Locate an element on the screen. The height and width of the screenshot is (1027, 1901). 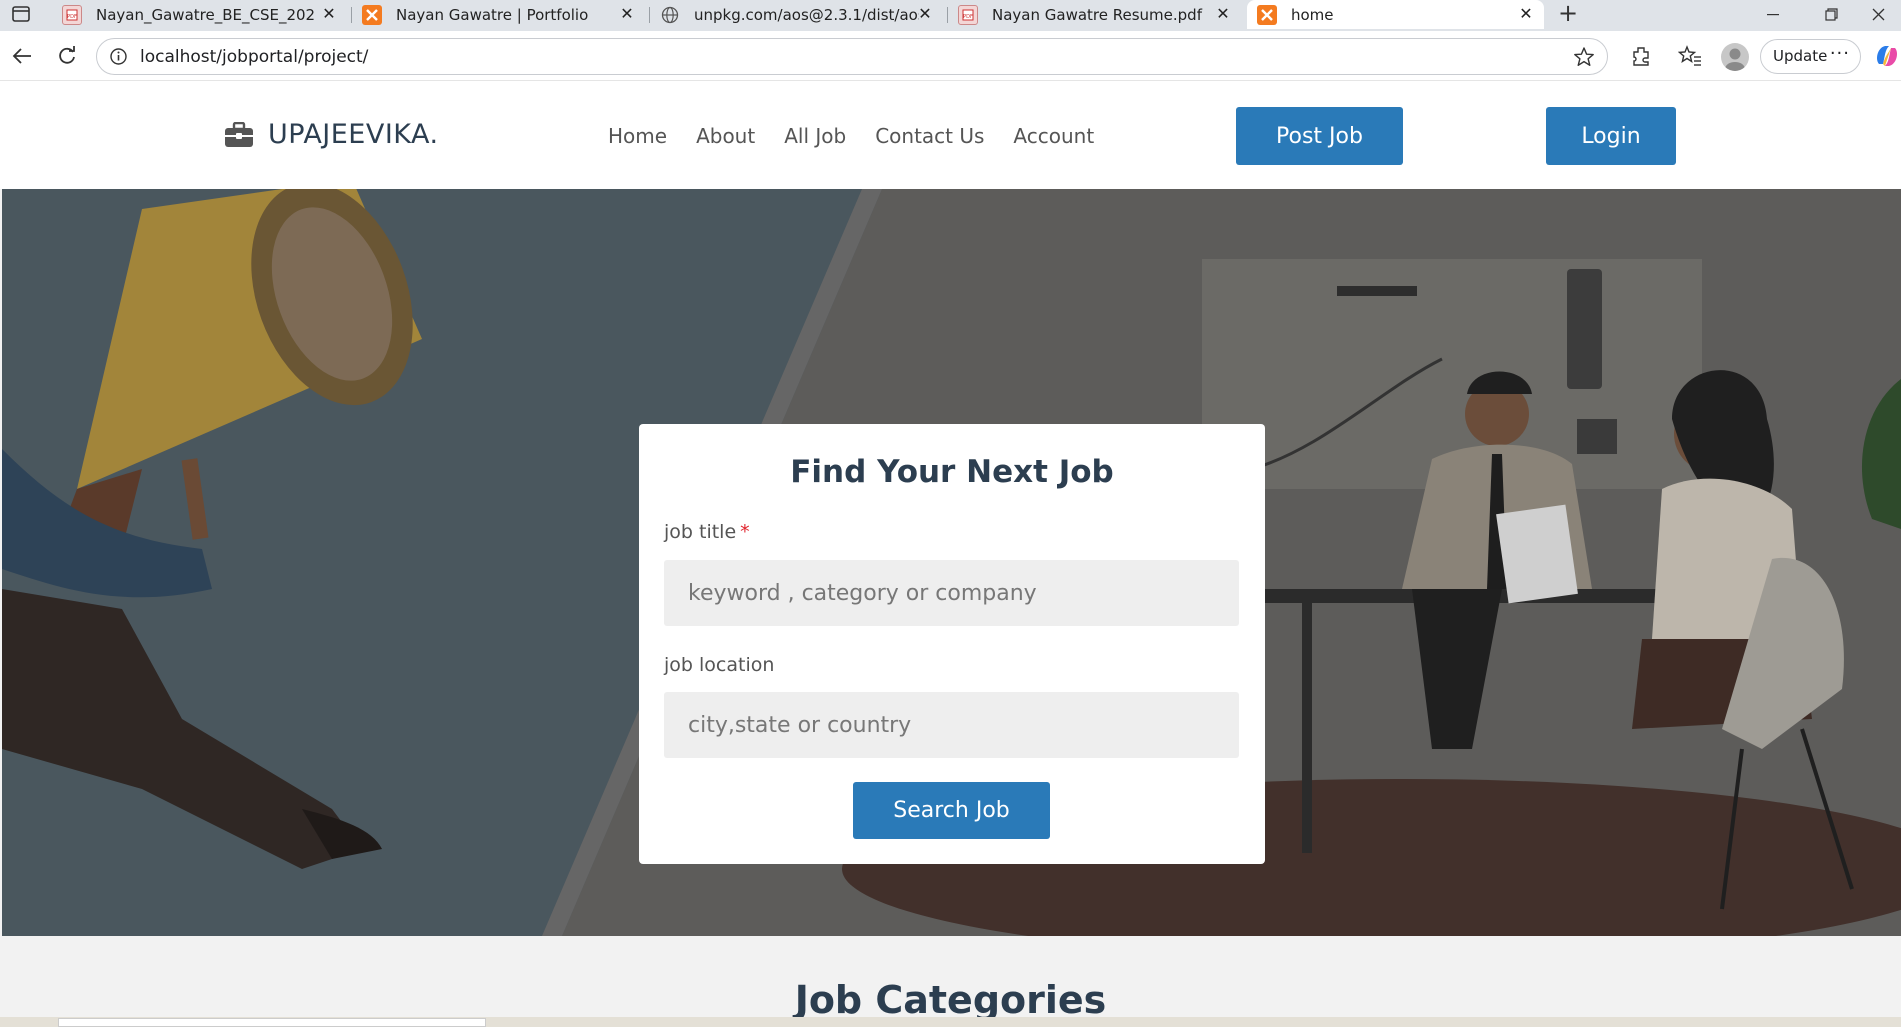
browser-toolbar: localhost/jobportal/project/ Update ··· is located at coordinates (950, 56).